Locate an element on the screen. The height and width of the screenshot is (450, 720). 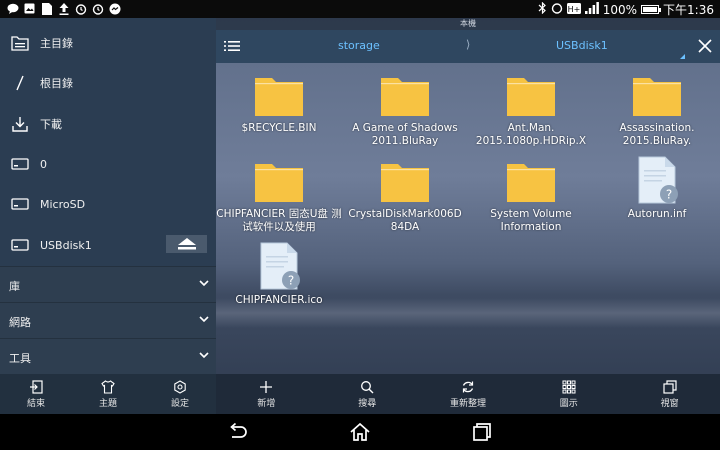
search-icon is located at coordinates (367, 386).